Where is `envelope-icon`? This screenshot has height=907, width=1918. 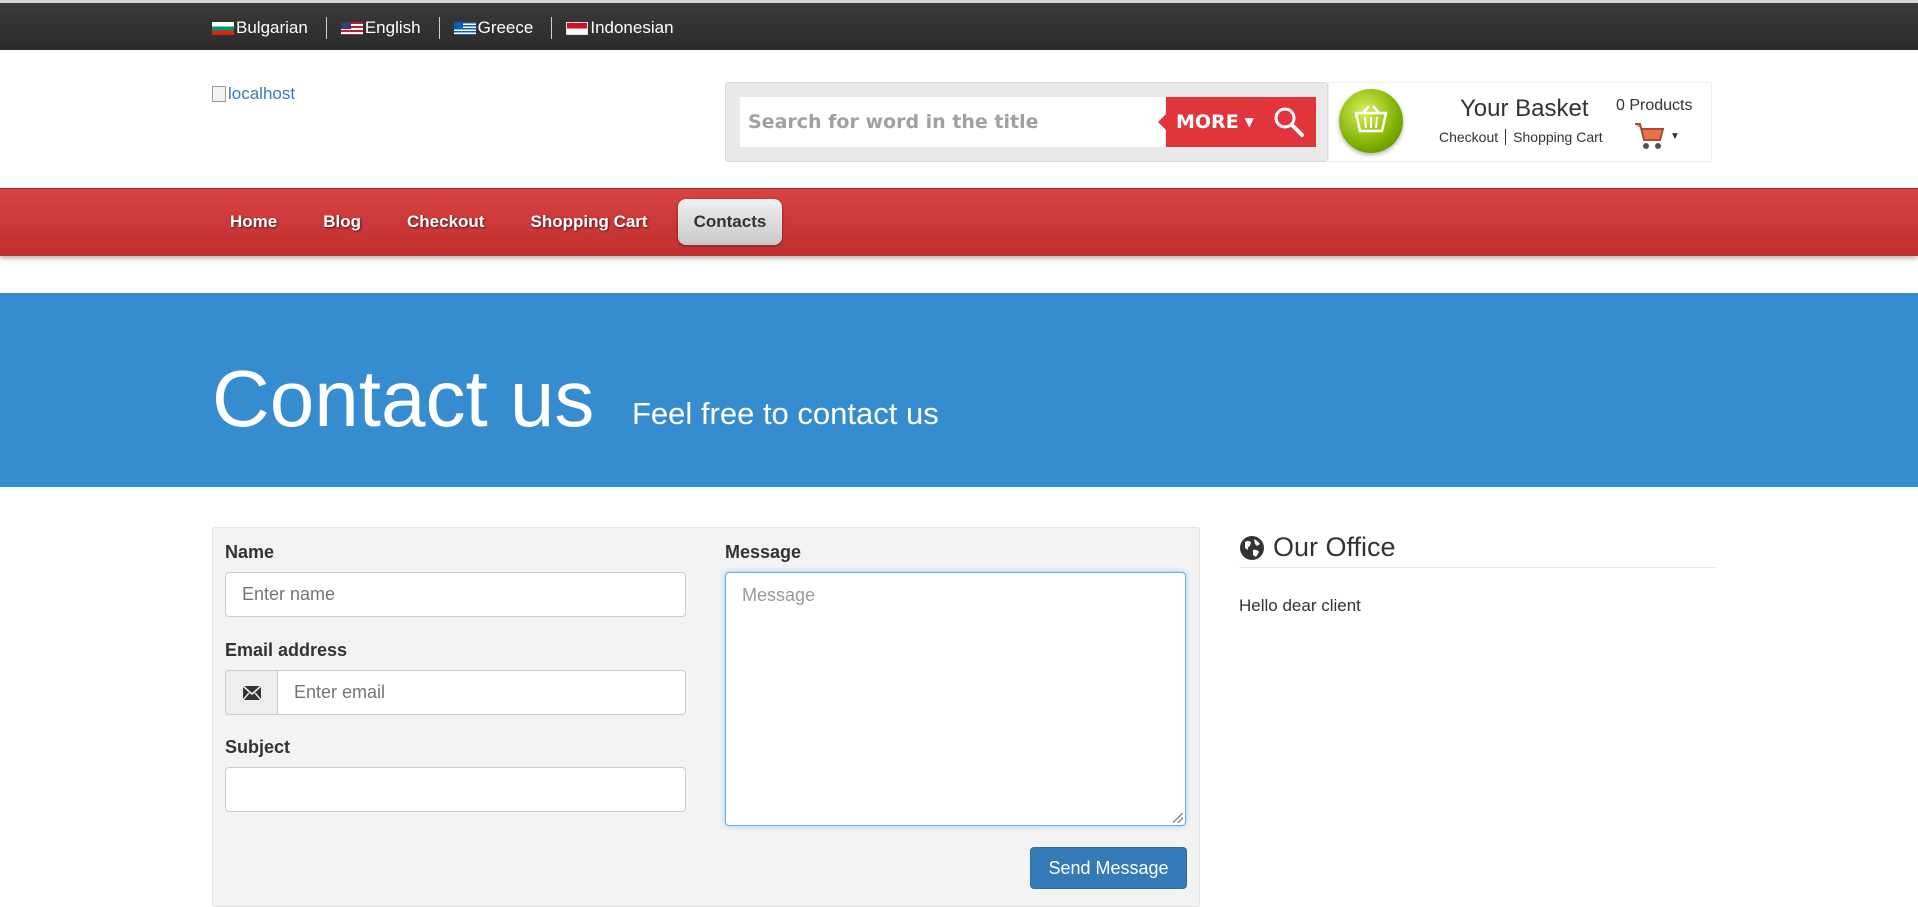
envelope-icon is located at coordinates (251, 692).